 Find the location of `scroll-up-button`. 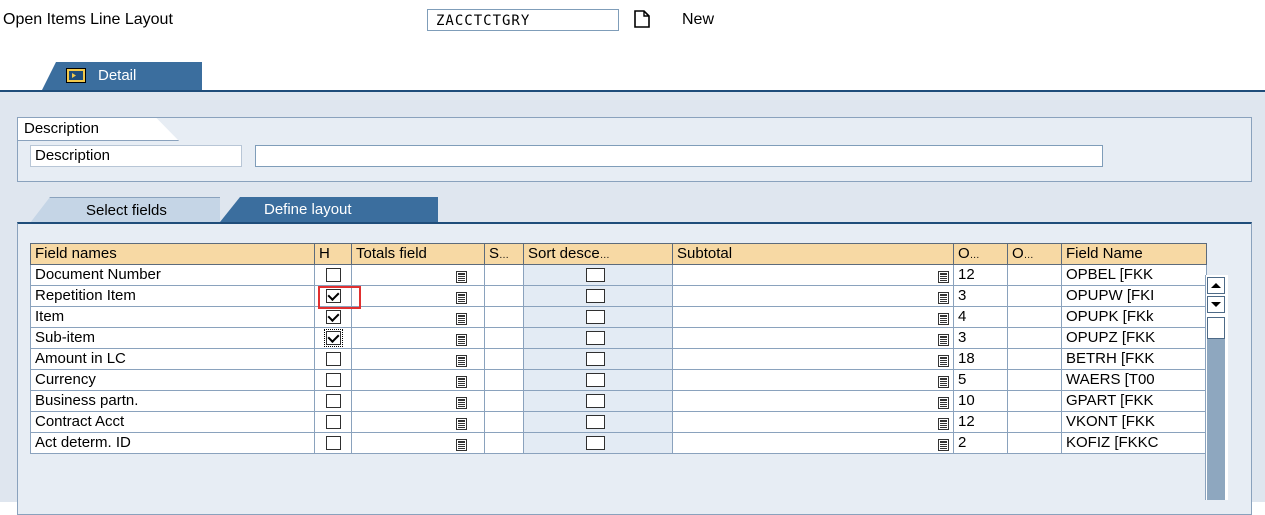

scroll-up-button is located at coordinates (1216, 285).